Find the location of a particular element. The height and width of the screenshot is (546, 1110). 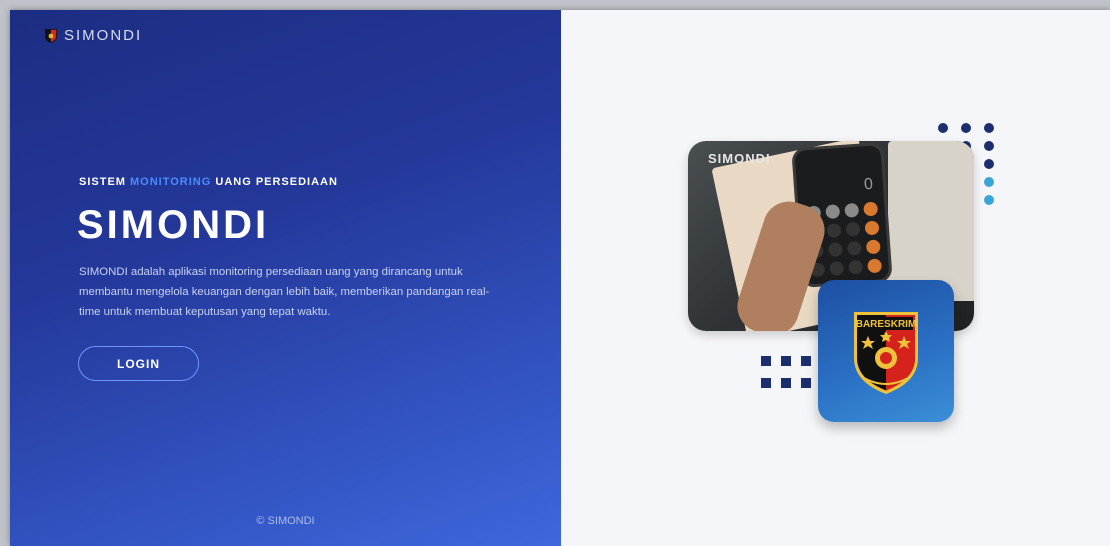

bareskrim-emblem-card: BARESKRIM is located at coordinates (886, 351).